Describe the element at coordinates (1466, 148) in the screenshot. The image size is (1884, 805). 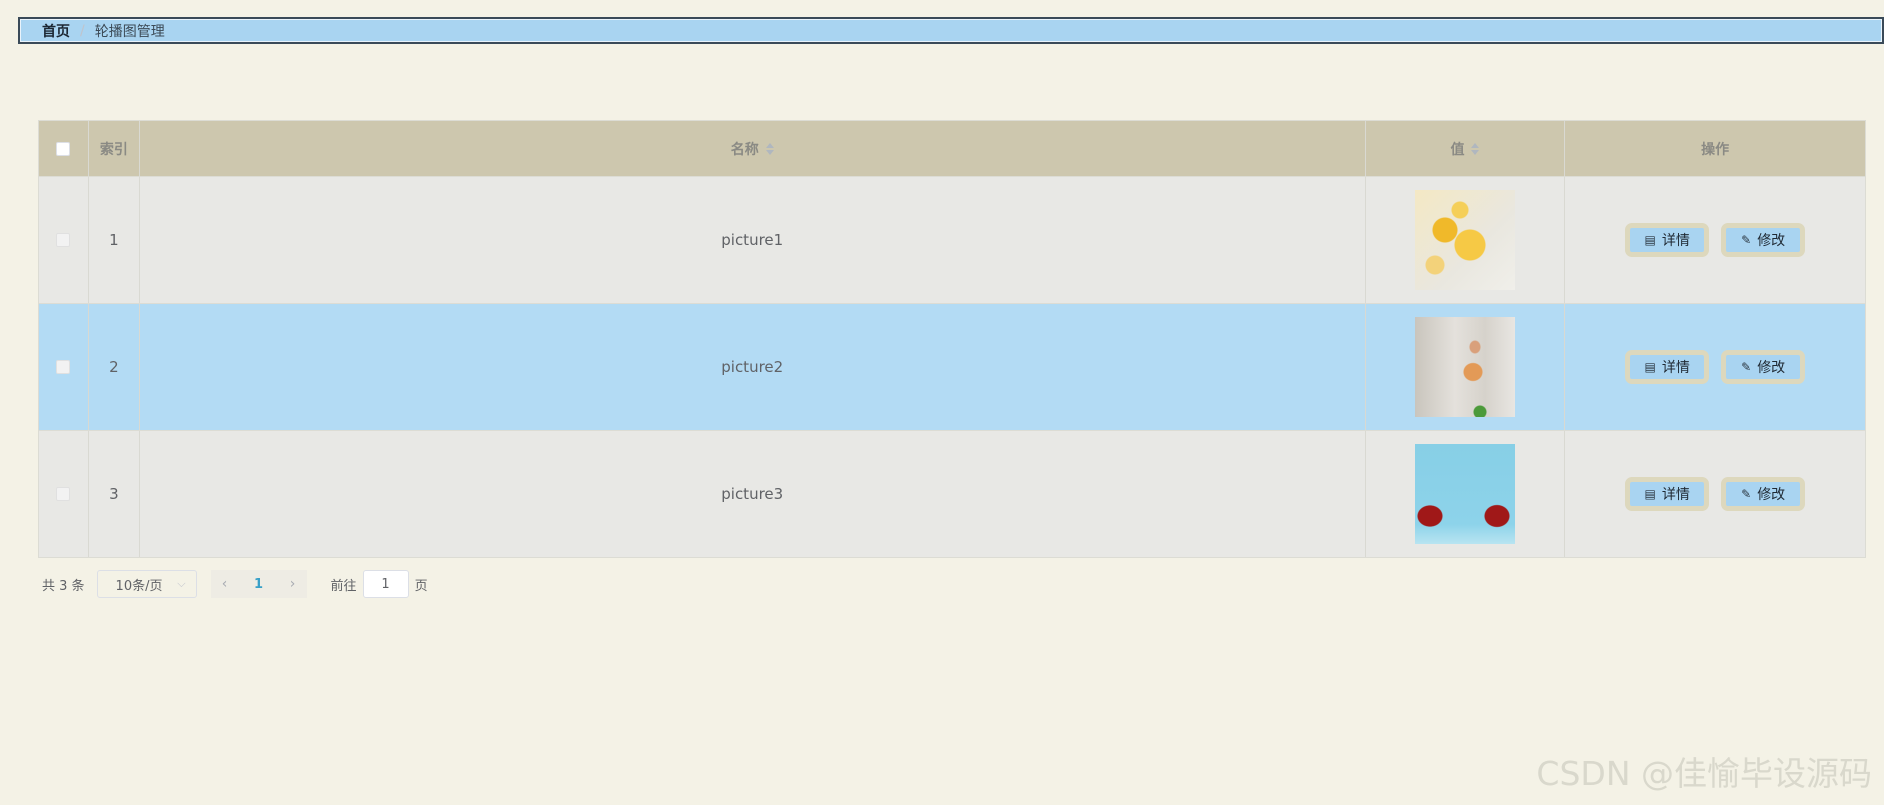
I see `header-value-cell: 值` at that location.